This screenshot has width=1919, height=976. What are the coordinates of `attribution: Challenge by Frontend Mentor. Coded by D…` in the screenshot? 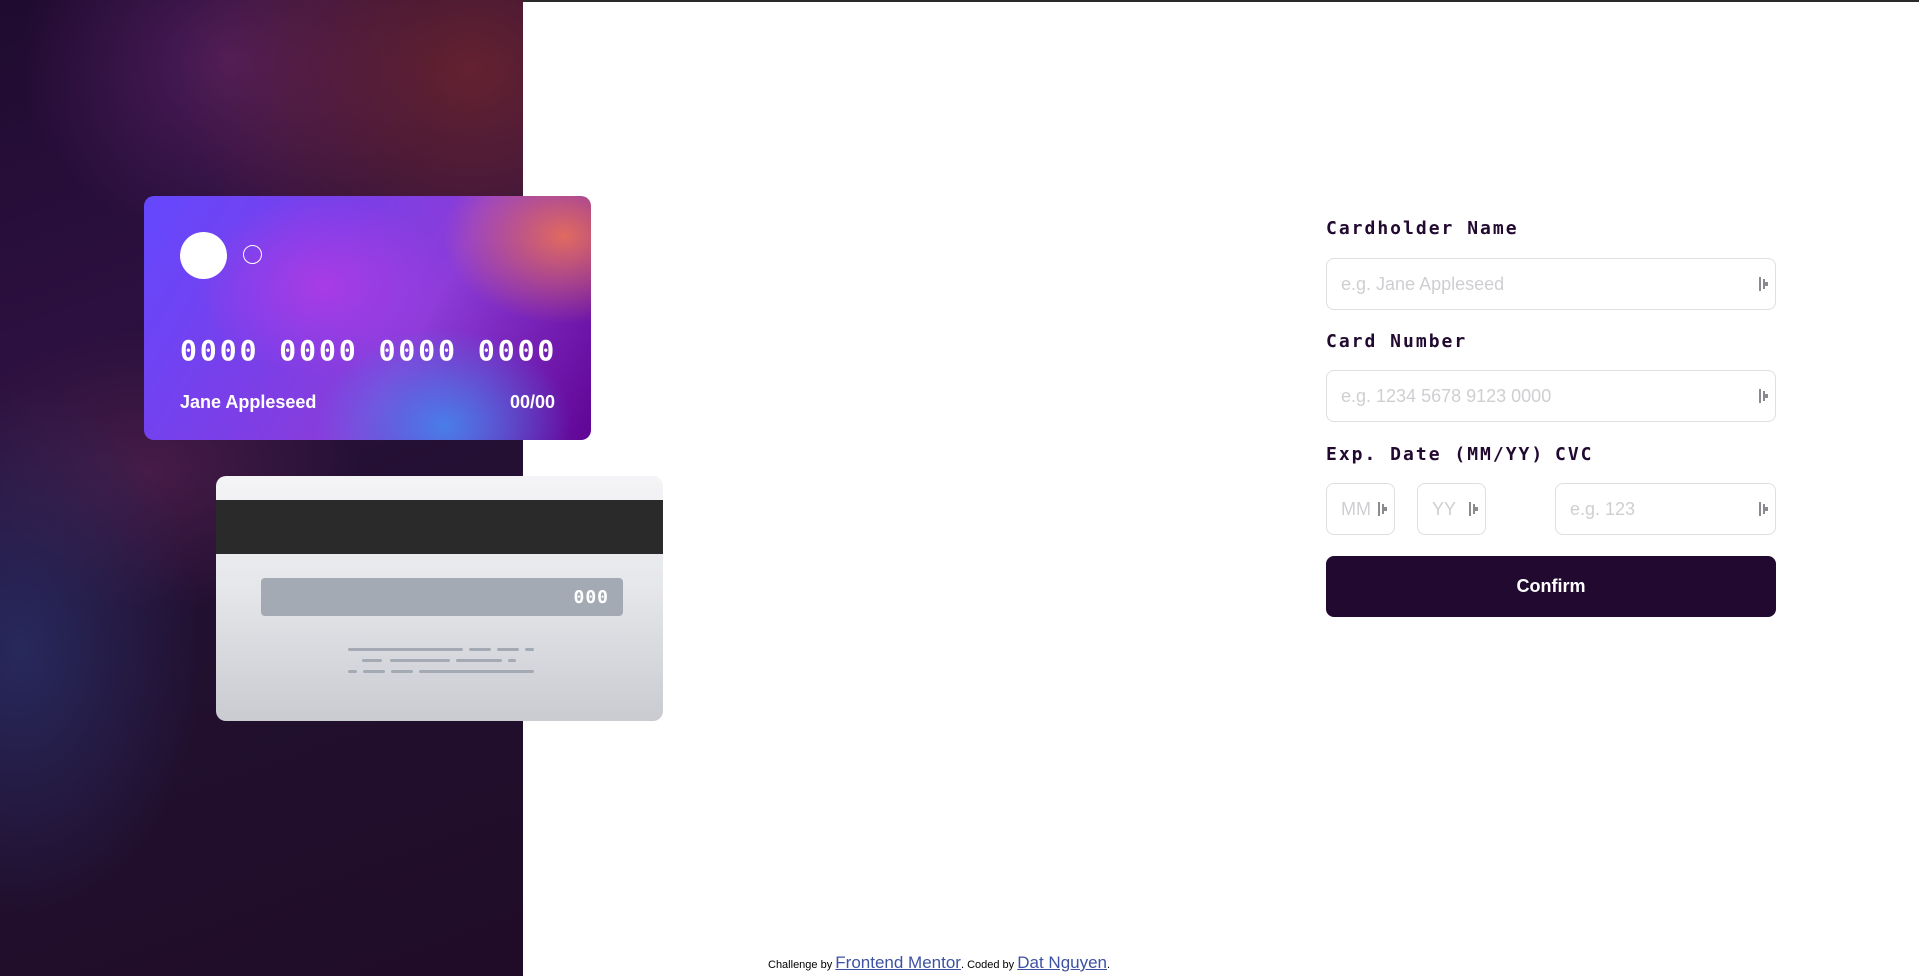 It's located at (939, 963).